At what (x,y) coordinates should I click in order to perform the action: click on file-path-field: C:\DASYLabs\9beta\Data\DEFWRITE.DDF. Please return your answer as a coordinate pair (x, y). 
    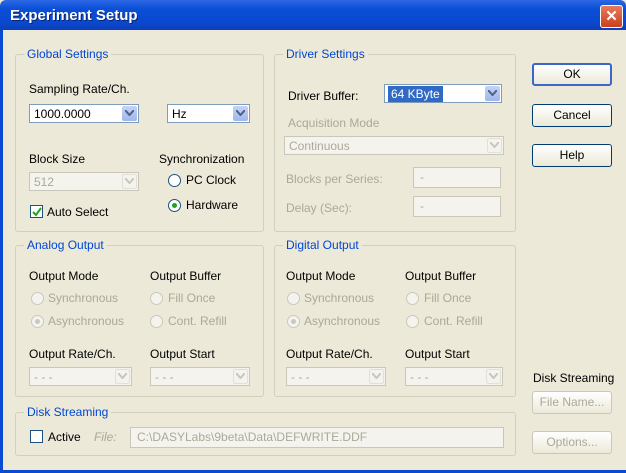
    Looking at the image, I should click on (317, 437).